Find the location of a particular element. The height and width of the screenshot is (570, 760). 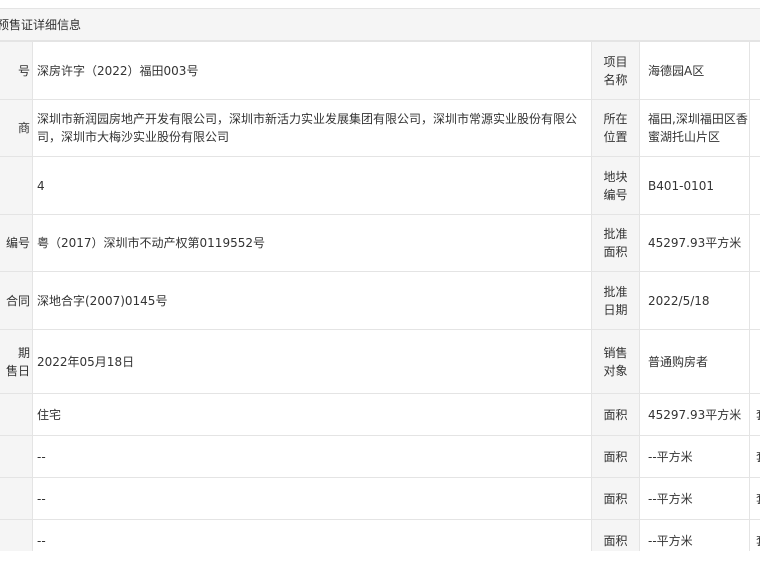

row-label-secondary-cell: 地块编号 is located at coordinates (615, 185).